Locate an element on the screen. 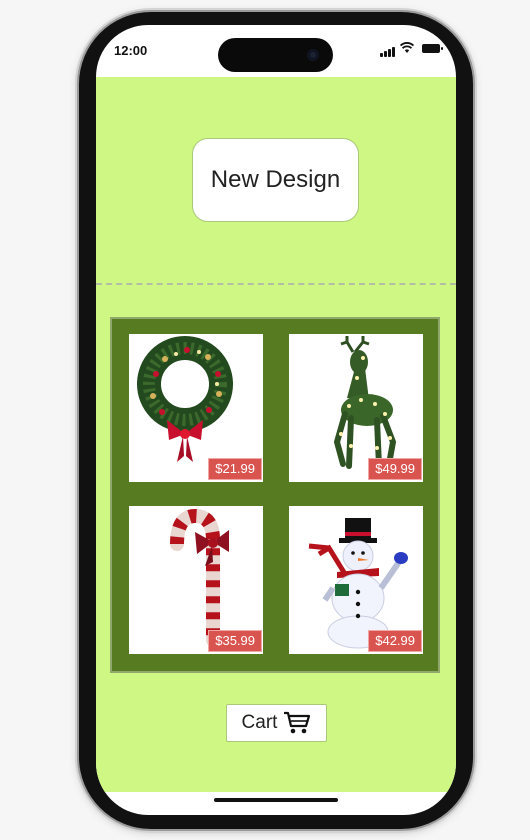  product-card-candy-cane: $35.99 is located at coordinates (196, 580).